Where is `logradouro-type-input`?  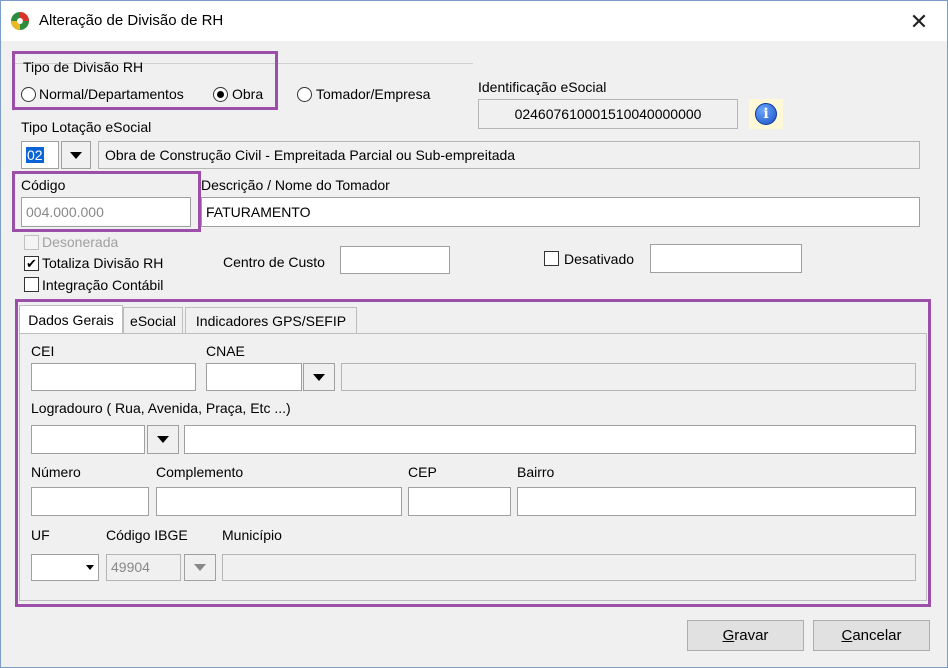 logradouro-type-input is located at coordinates (88, 439).